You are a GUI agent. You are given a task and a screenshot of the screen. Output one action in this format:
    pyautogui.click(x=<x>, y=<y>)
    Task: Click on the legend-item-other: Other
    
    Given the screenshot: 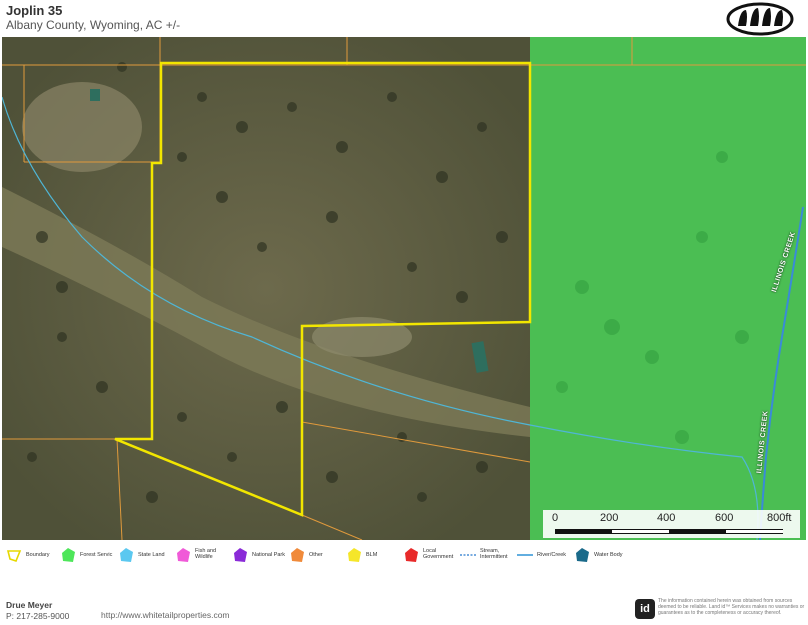 What is the action you would take?
    pyautogui.click(x=306, y=555)
    